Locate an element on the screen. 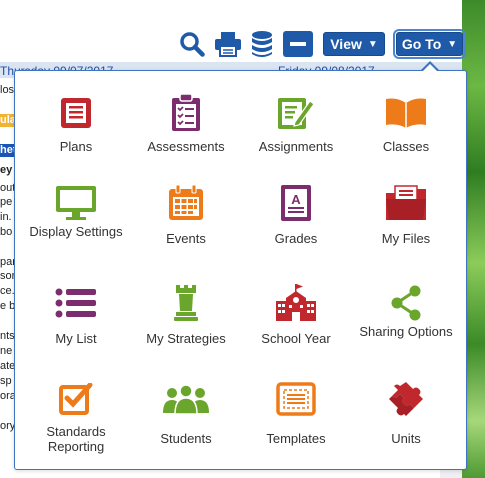  menu-item-my-files: My Files is located at coordinates (406, 227).